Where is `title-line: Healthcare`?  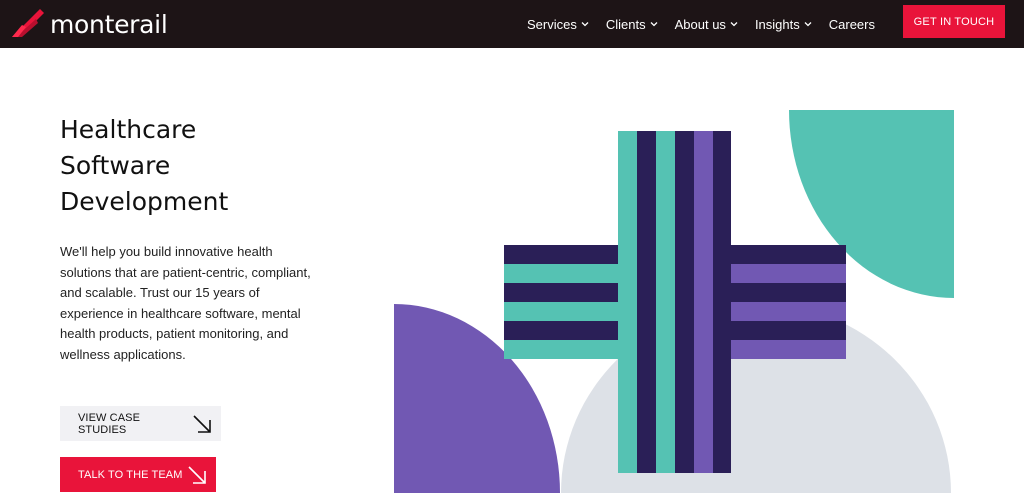 title-line: Healthcare is located at coordinates (128, 129).